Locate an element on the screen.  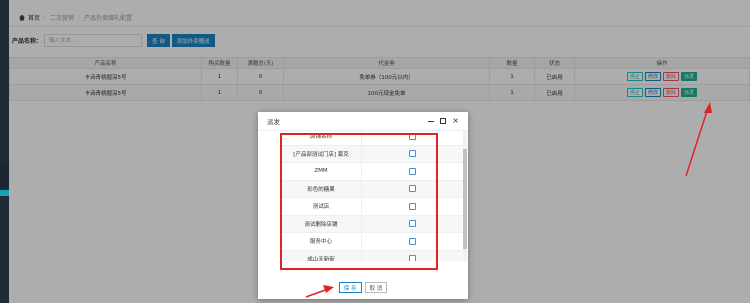
sidebar-active-marker is located at coordinates (4, 193).